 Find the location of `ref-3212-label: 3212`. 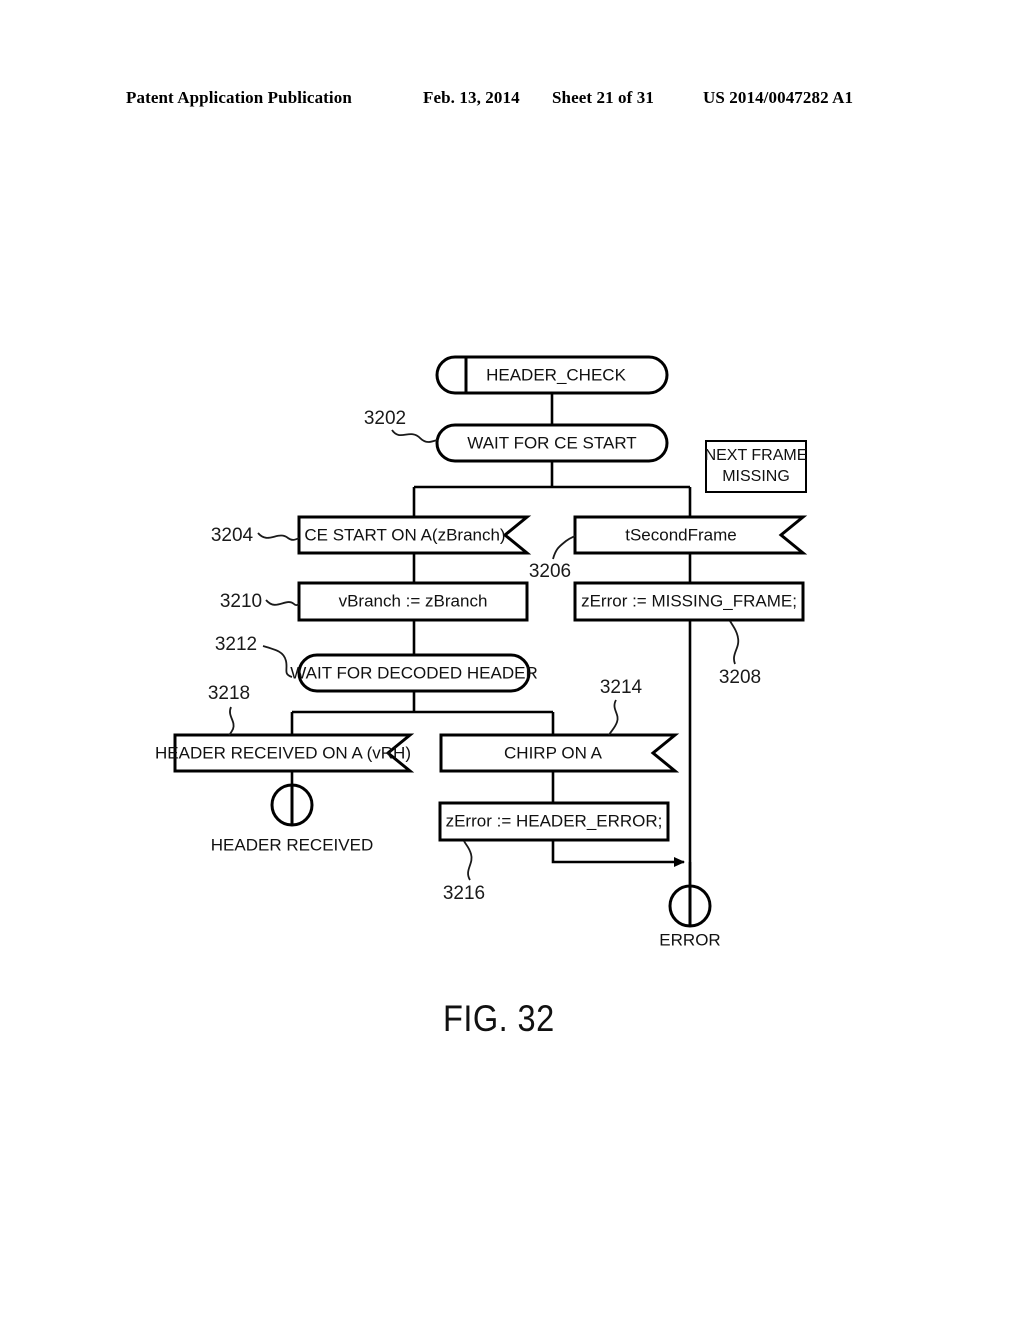

ref-3212-label: 3212 is located at coordinates (236, 644).